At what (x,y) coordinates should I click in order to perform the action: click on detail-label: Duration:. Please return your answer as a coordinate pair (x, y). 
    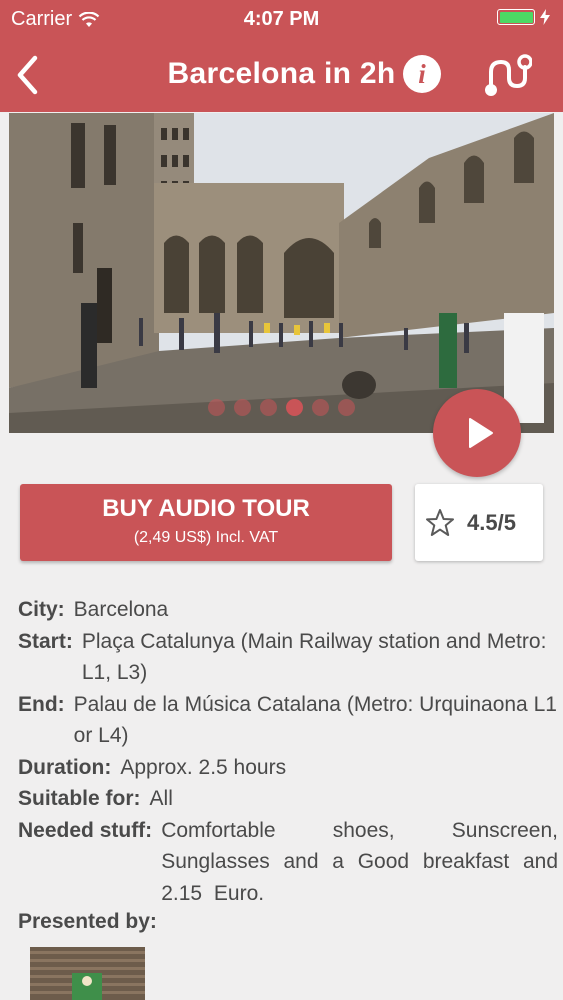
    Looking at the image, I should click on (65, 767).